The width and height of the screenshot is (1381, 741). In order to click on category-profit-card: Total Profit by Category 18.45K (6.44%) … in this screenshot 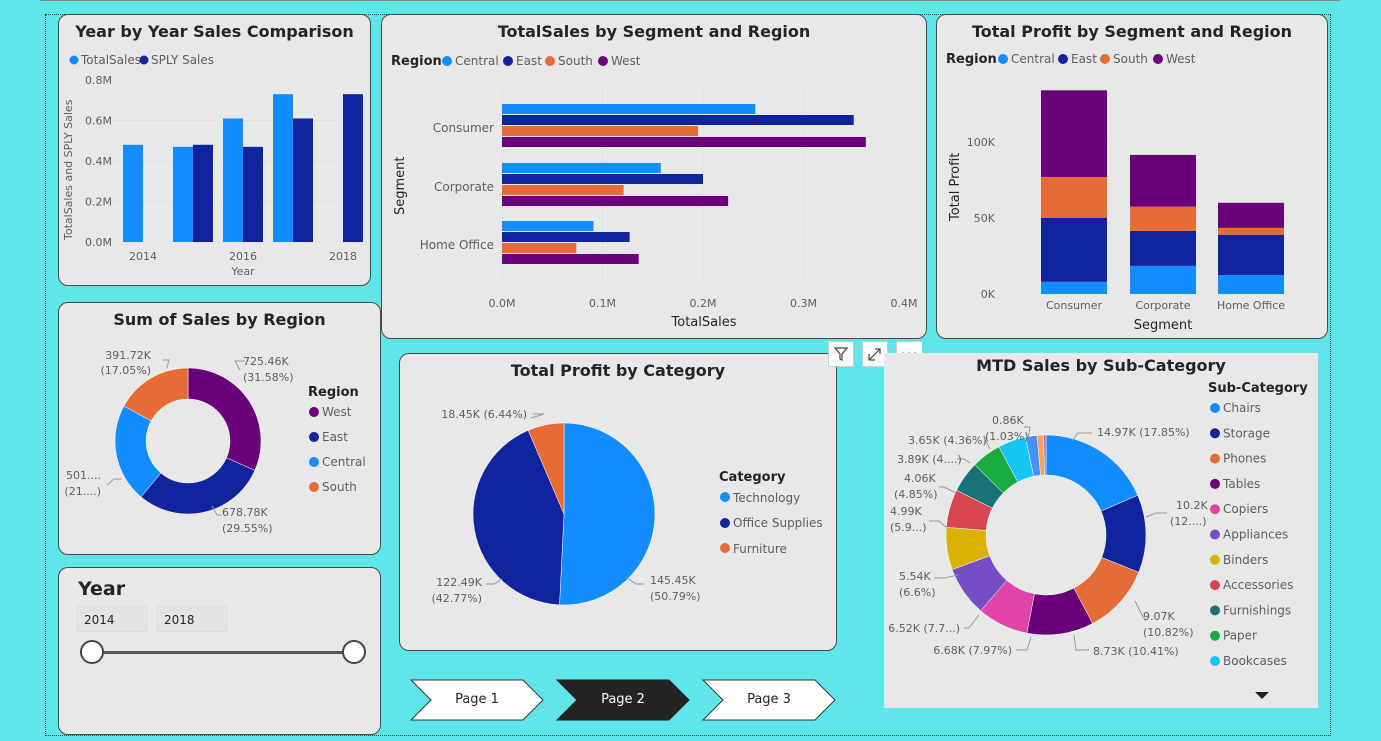, I will do `click(618, 502)`.